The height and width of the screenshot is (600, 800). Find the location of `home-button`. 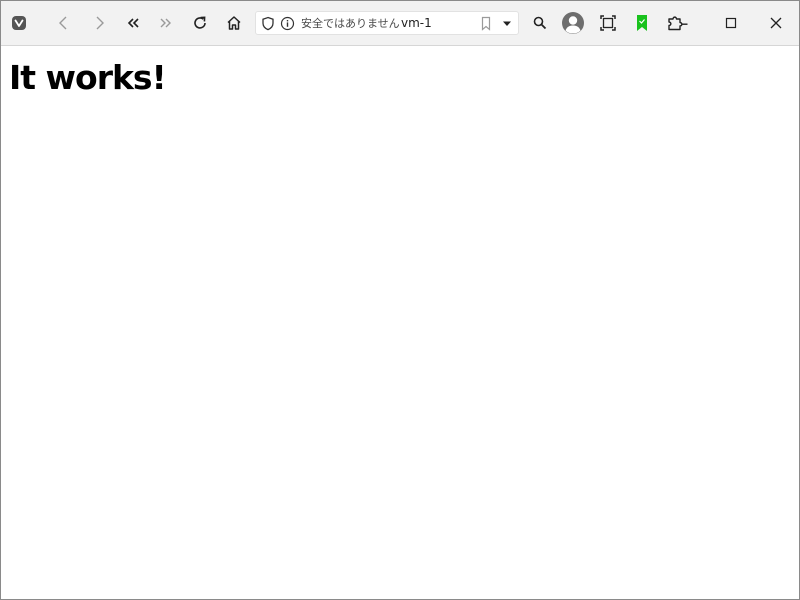

home-button is located at coordinates (234, 23).